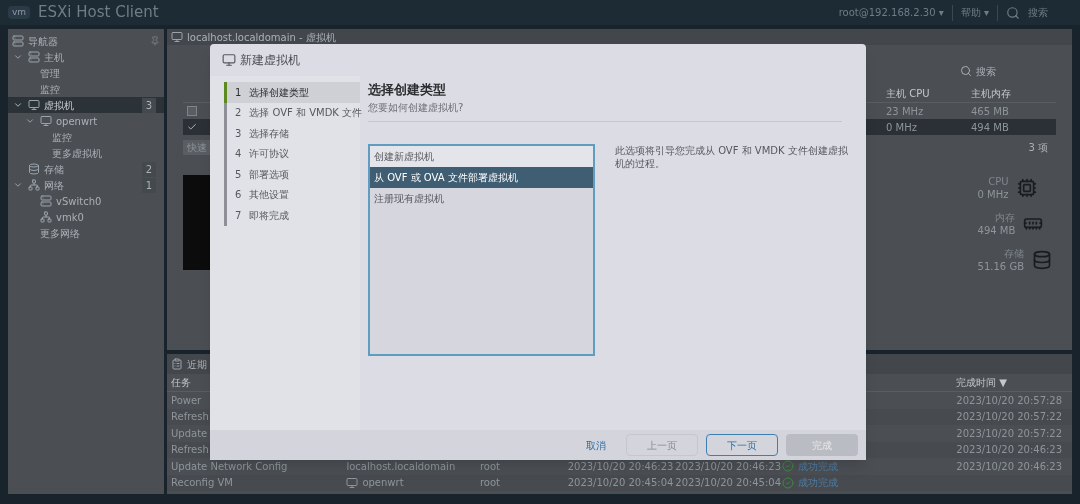 Image resolution: width=1080 pixels, height=504 pixels. I want to click on count-badge: 1, so click(148, 185).